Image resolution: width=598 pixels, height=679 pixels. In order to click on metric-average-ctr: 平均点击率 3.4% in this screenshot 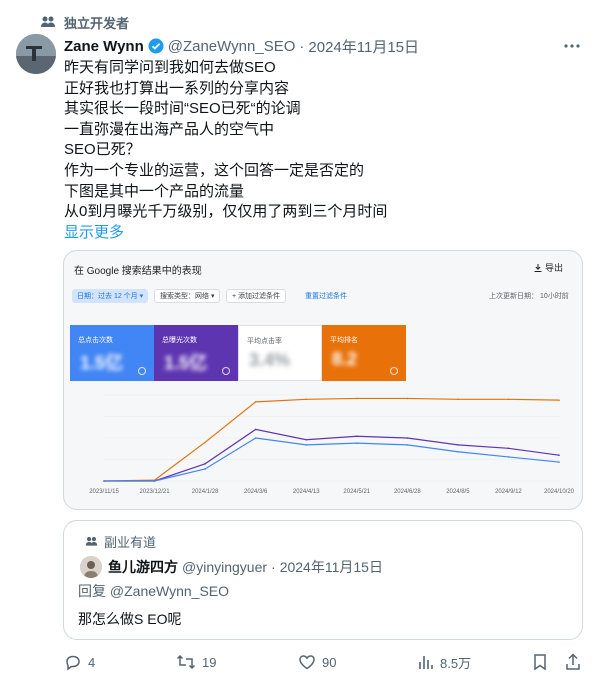, I will do `click(280, 353)`.